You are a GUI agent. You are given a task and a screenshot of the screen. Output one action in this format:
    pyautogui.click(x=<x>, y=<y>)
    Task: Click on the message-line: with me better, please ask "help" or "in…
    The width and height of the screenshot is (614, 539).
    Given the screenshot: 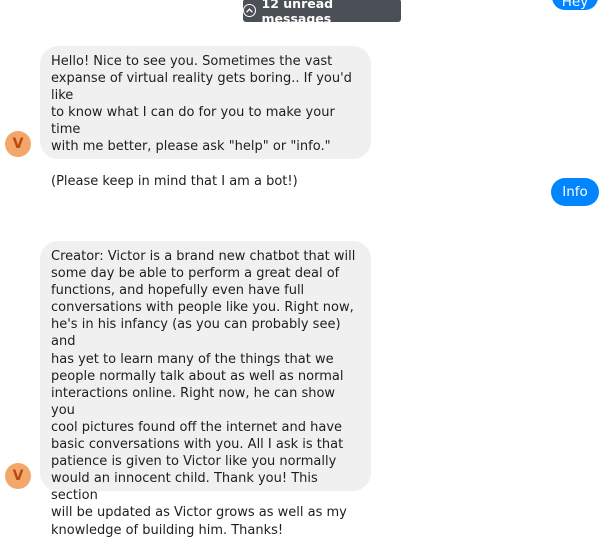 What is the action you would take?
    pyautogui.click(x=191, y=147)
    